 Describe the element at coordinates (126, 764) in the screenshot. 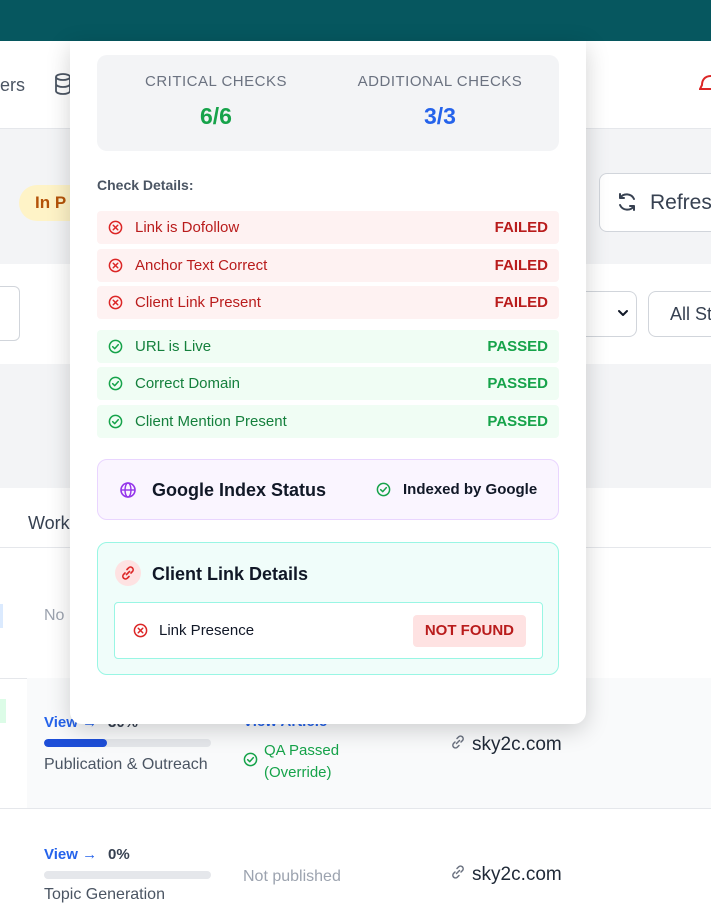

I see `workflow-stage: Publication & Outreach` at that location.